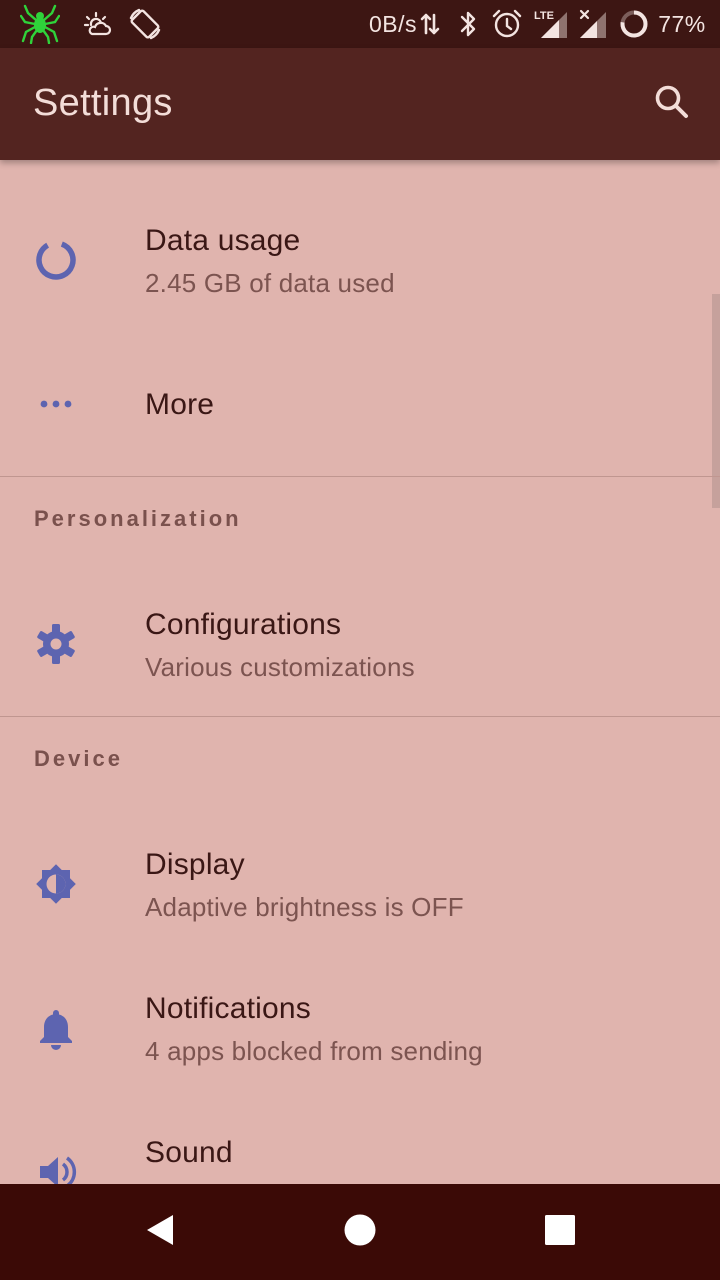 This screenshot has width=720, height=1280. What do you see at coordinates (544, 16) in the screenshot?
I see `svg-text: LTE` at bounding box center [544, 16].